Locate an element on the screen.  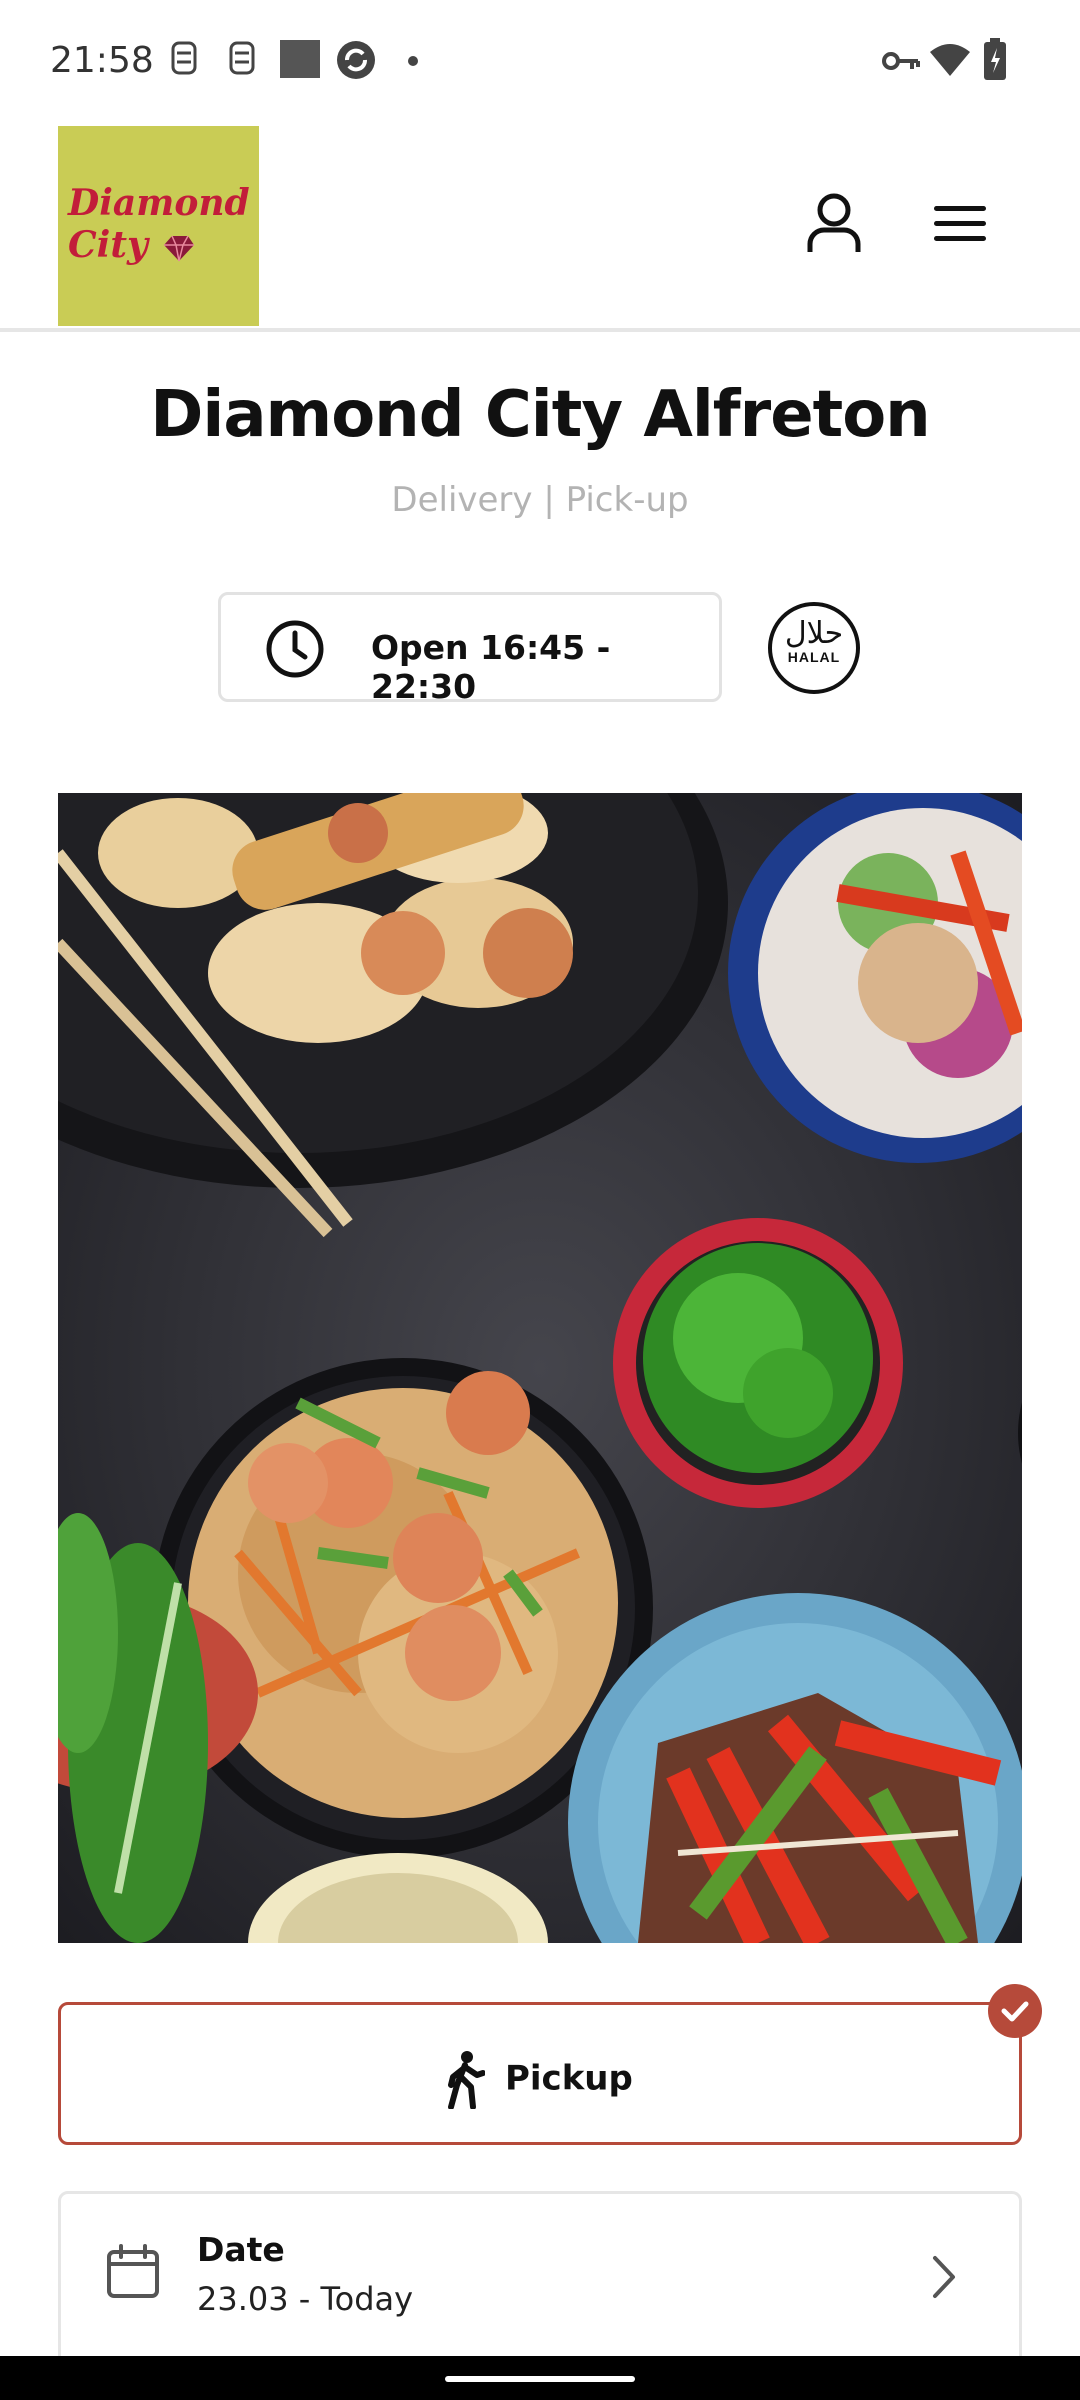
system-nav-bar is located at coordinates (540, 2378).